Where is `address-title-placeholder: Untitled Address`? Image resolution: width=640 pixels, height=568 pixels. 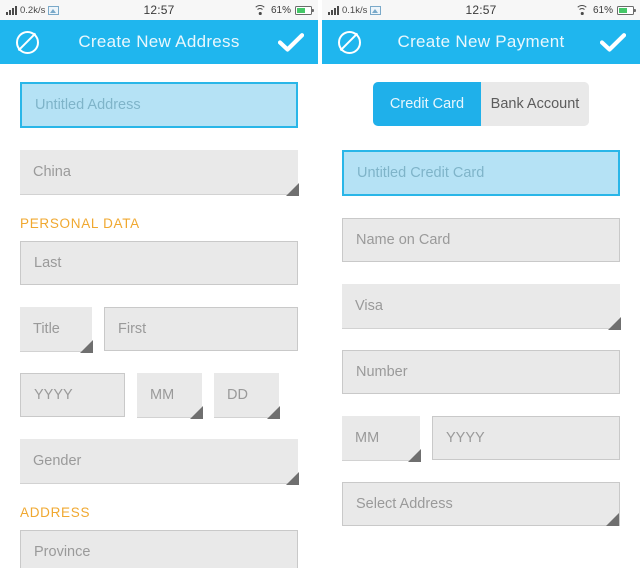
address-title-placeholder: Untitled Address is located at coordinates (88, 104).